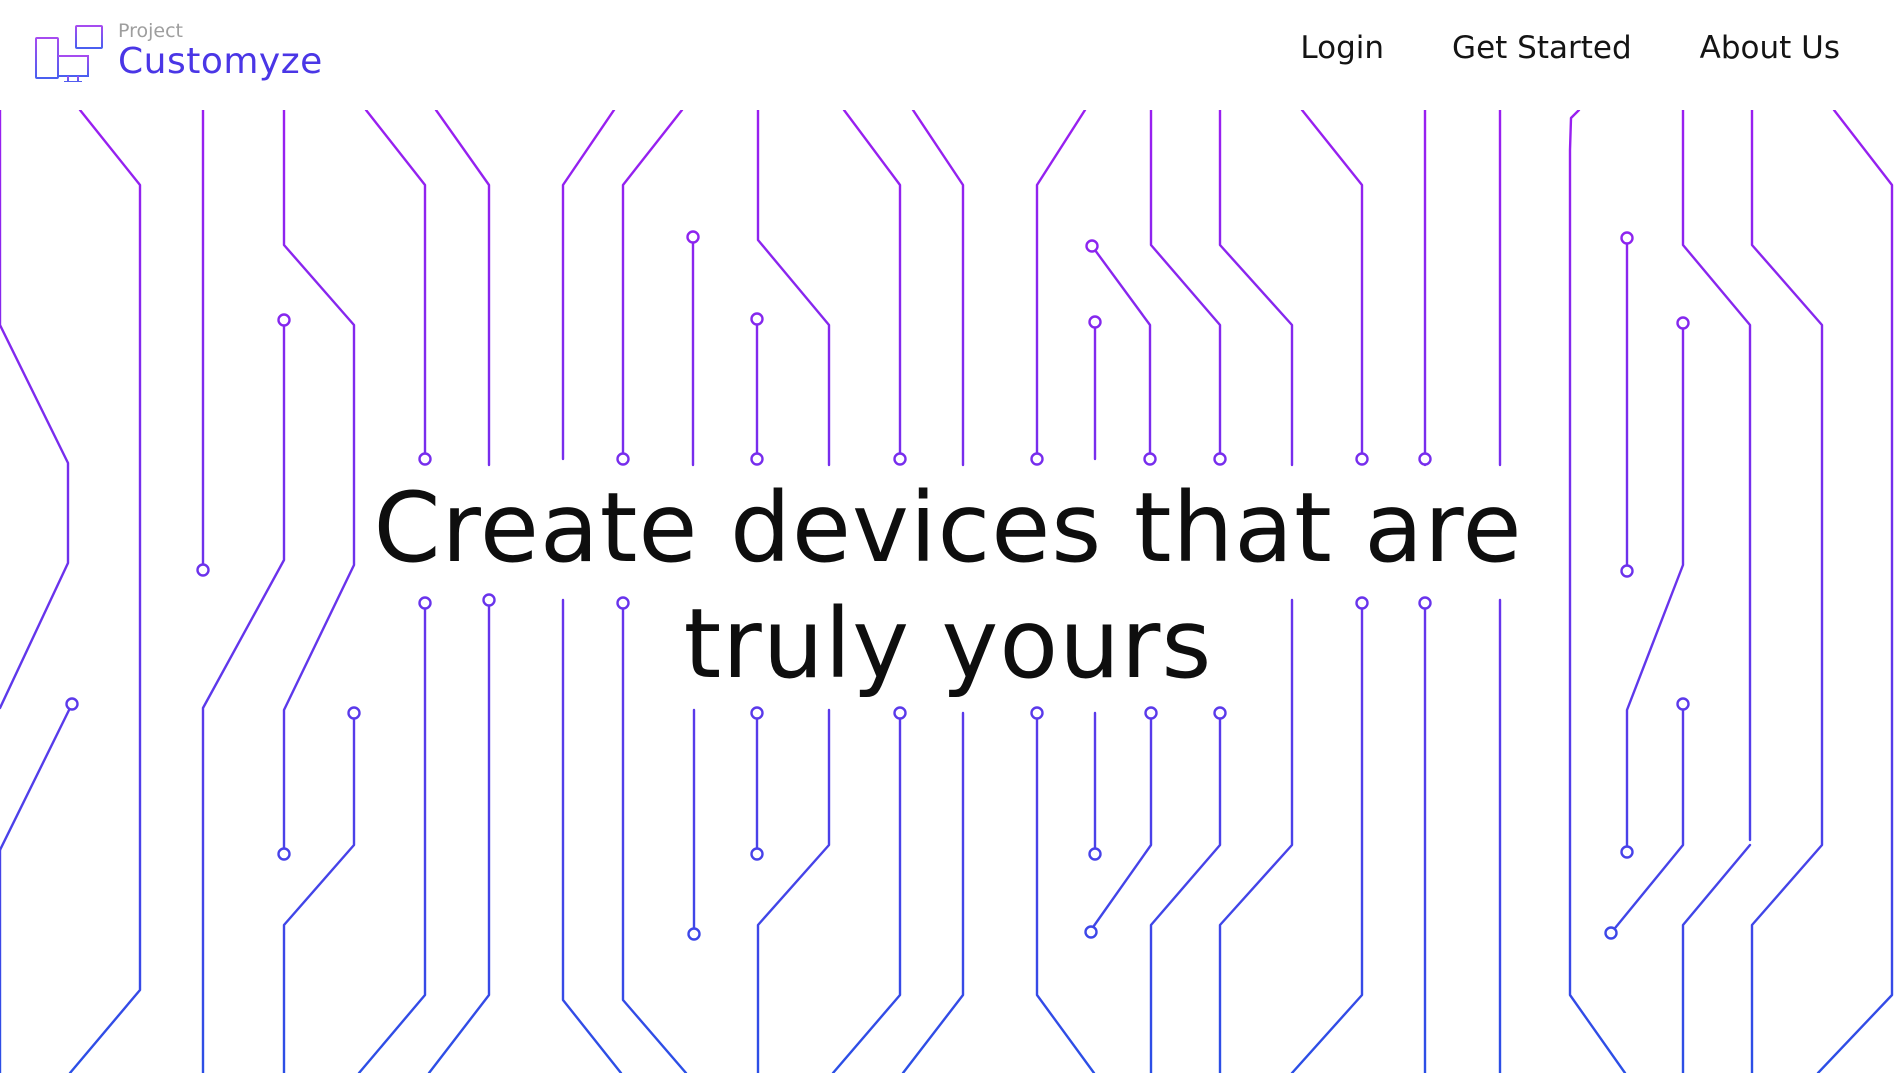  What do you see at coordinates (220, 61) in the screenshot?
I see `brand-name: Customyze` at bounding box center [220, 61].